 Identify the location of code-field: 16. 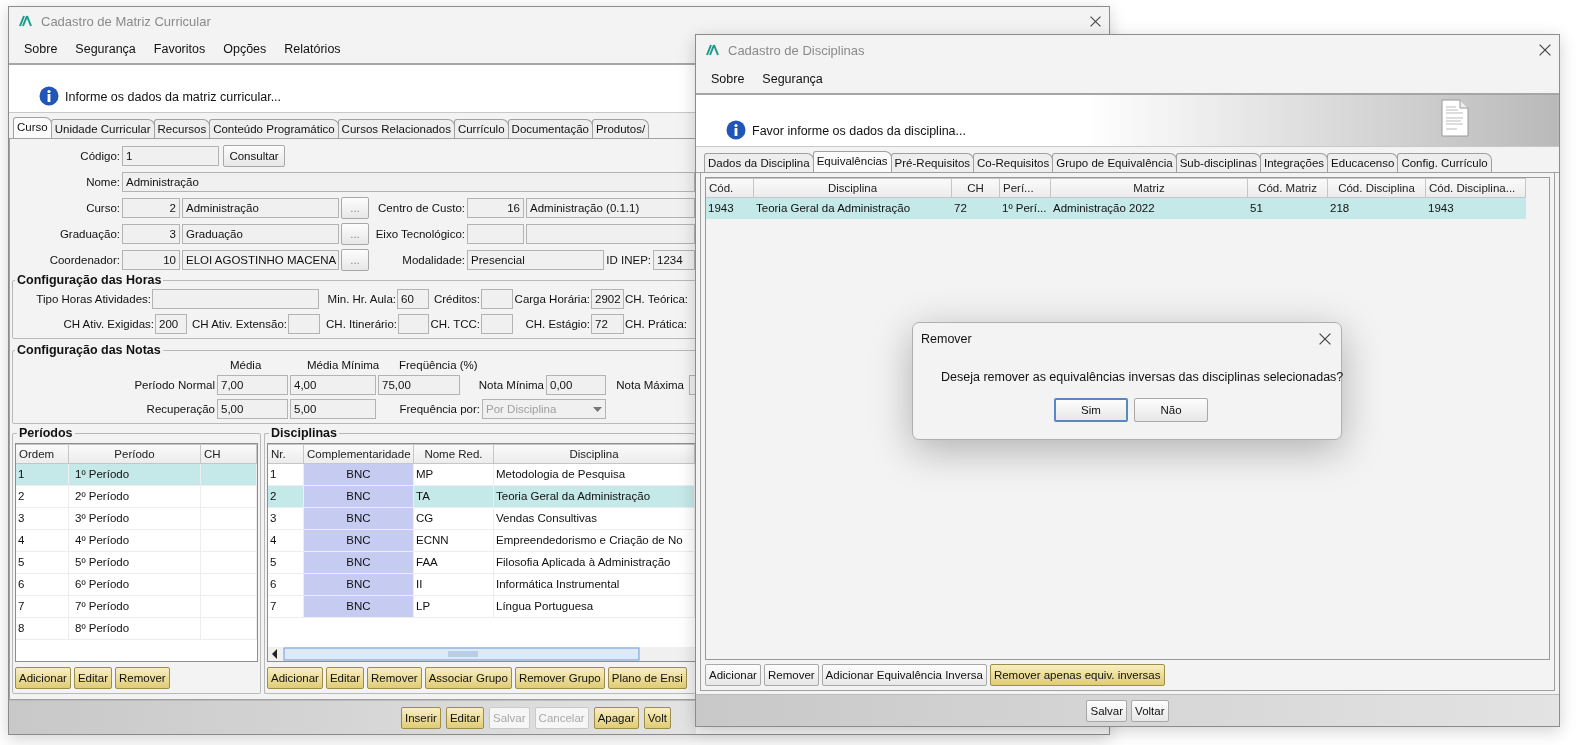
(495, 208).